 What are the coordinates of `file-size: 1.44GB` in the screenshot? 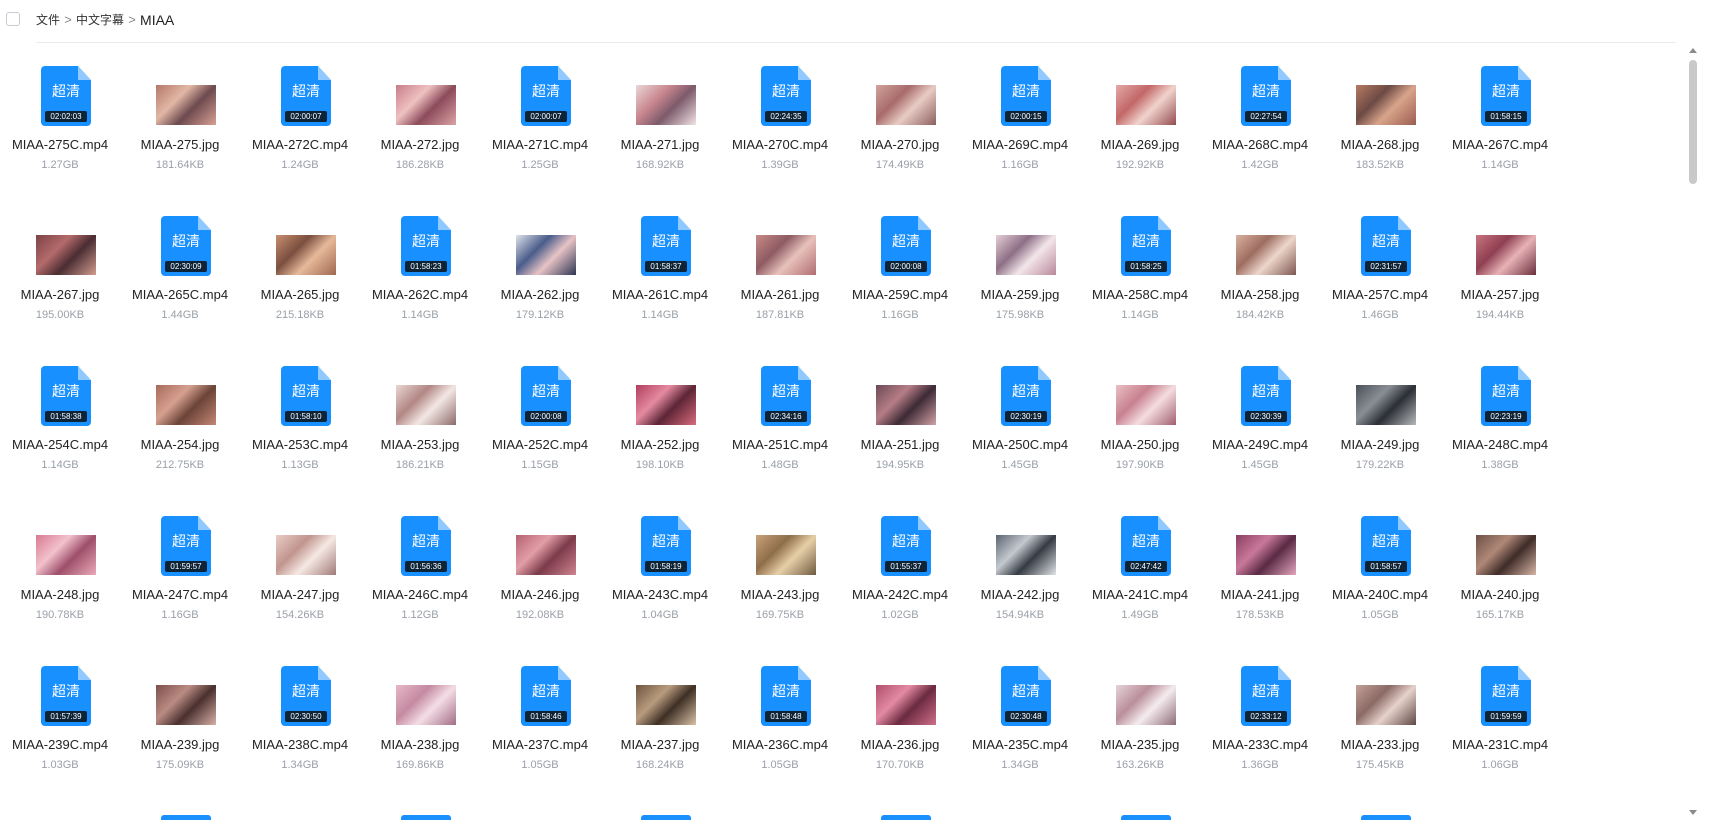 It's located at (180, 315).